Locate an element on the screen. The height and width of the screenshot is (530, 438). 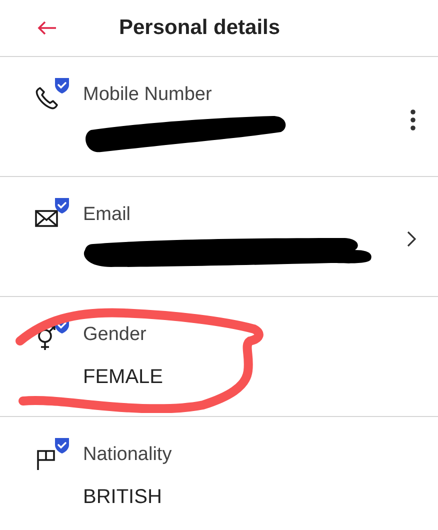
field-label: Email is located at coordinates (107, 215).